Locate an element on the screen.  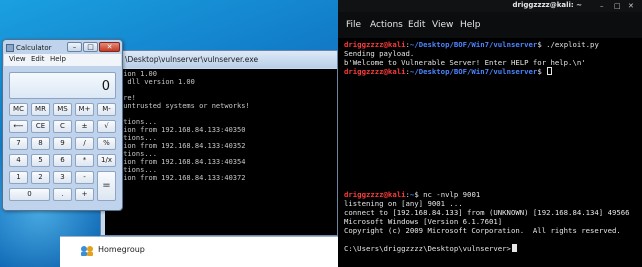
key-decimal: . is located at coordinates (62, 194).